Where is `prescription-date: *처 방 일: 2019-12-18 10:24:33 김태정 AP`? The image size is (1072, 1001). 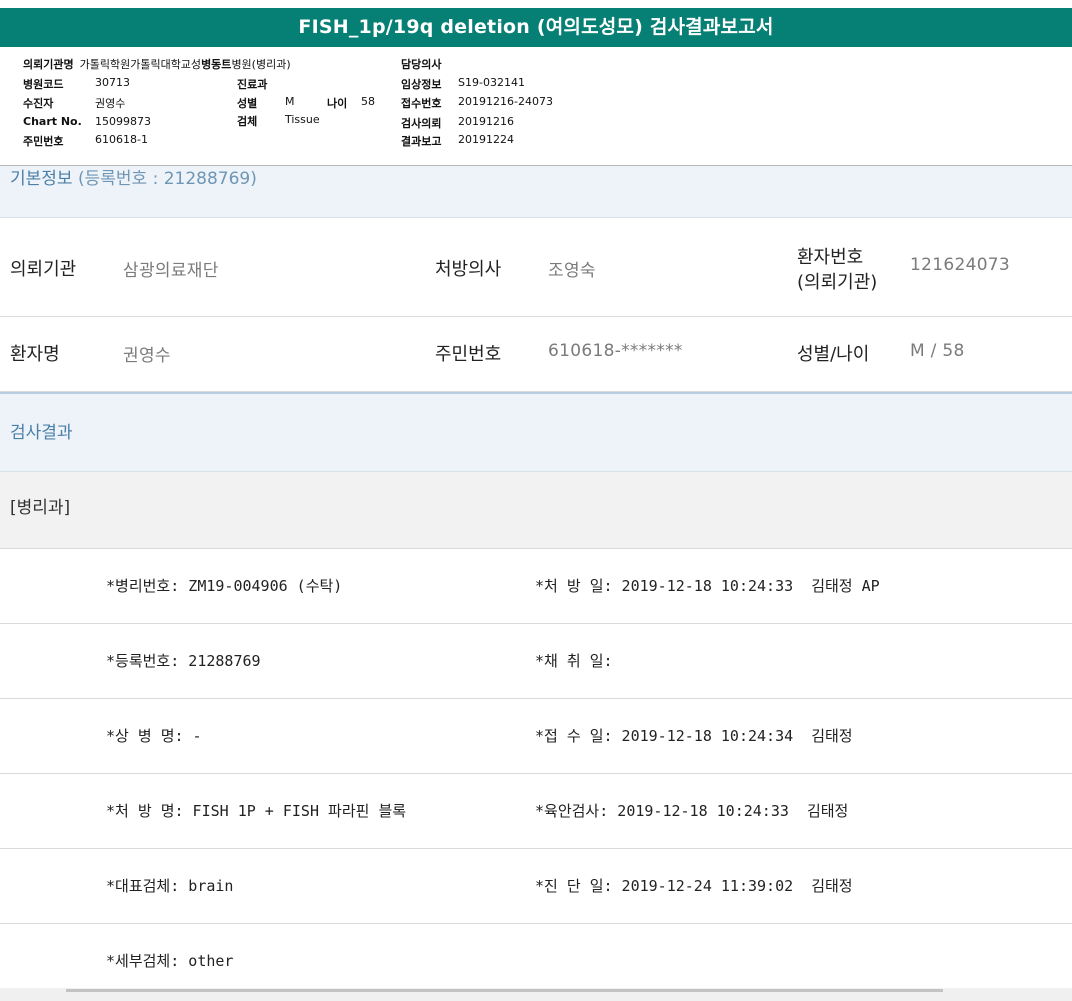 prescription-date: *처 방 일: 2019-12-18 10:24:33 김태정 AP is located at coordinates (707, 586).